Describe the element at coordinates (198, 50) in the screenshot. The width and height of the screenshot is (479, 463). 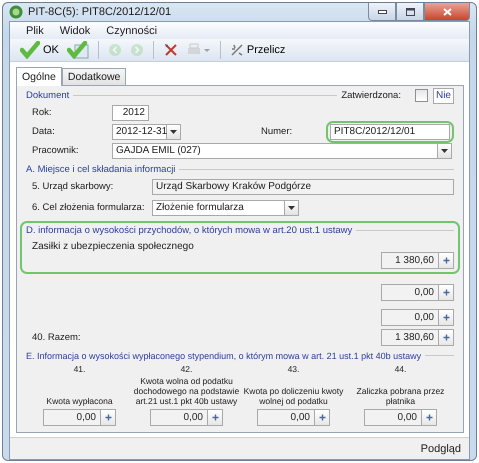
I see `printer-icon` at that location.